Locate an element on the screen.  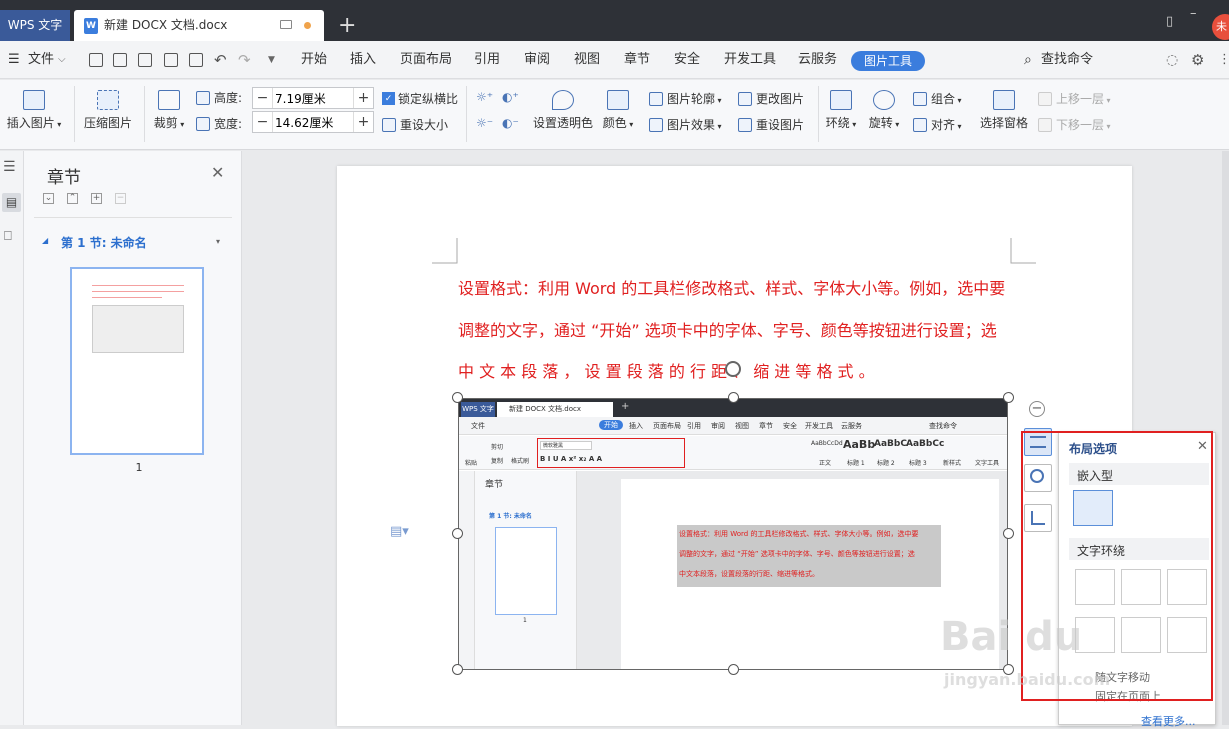
reset-picture-button: 重设图片 is located at coordinates (771, 124).